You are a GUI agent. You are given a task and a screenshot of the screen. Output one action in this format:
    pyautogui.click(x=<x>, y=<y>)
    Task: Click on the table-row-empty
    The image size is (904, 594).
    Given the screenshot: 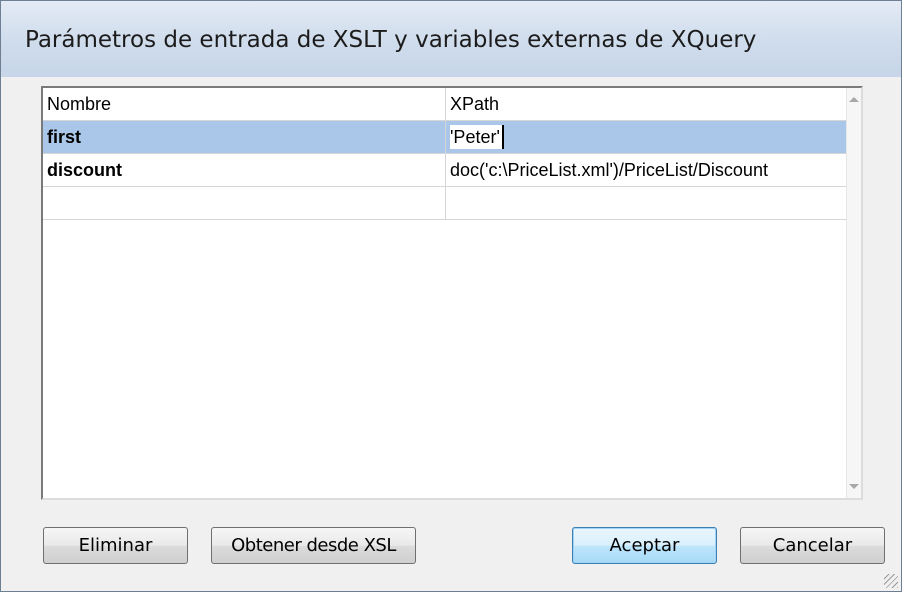 What is the action you would take?
    pyautogui.click(x=446, y=203)
    